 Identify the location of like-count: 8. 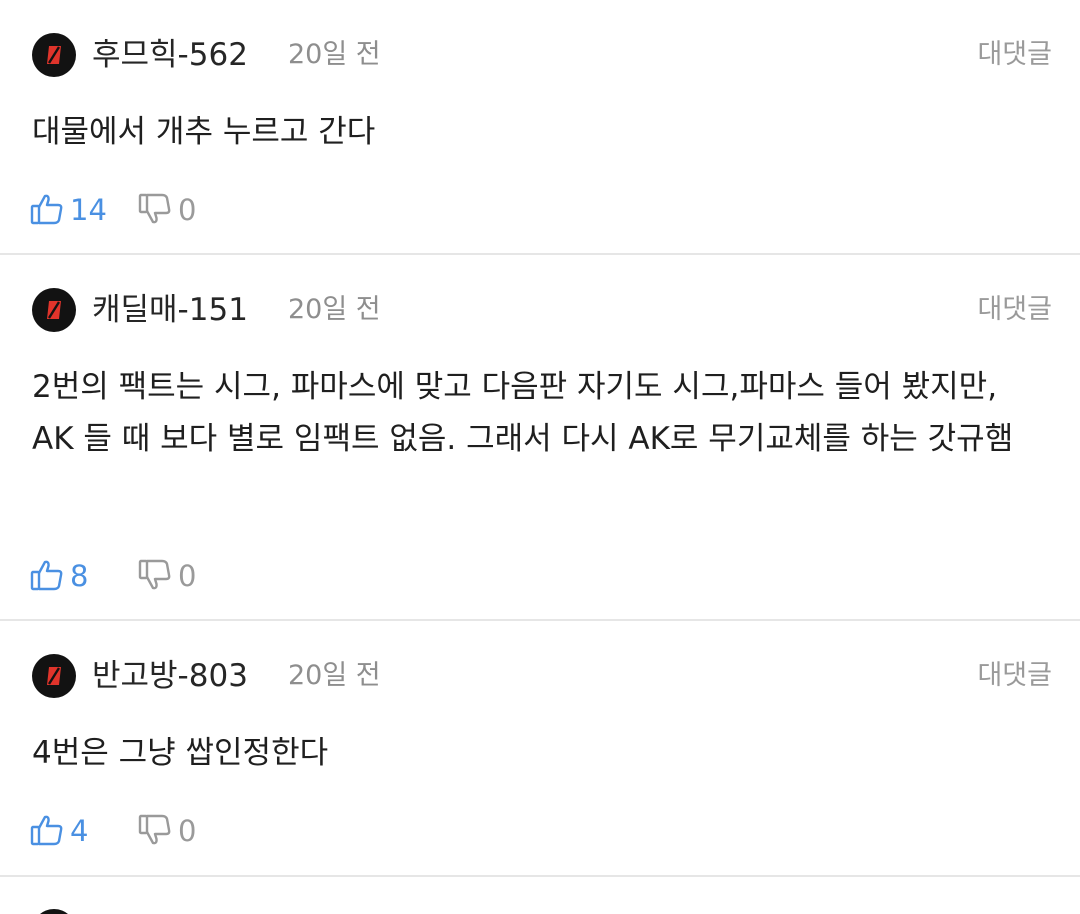
(79, 576).